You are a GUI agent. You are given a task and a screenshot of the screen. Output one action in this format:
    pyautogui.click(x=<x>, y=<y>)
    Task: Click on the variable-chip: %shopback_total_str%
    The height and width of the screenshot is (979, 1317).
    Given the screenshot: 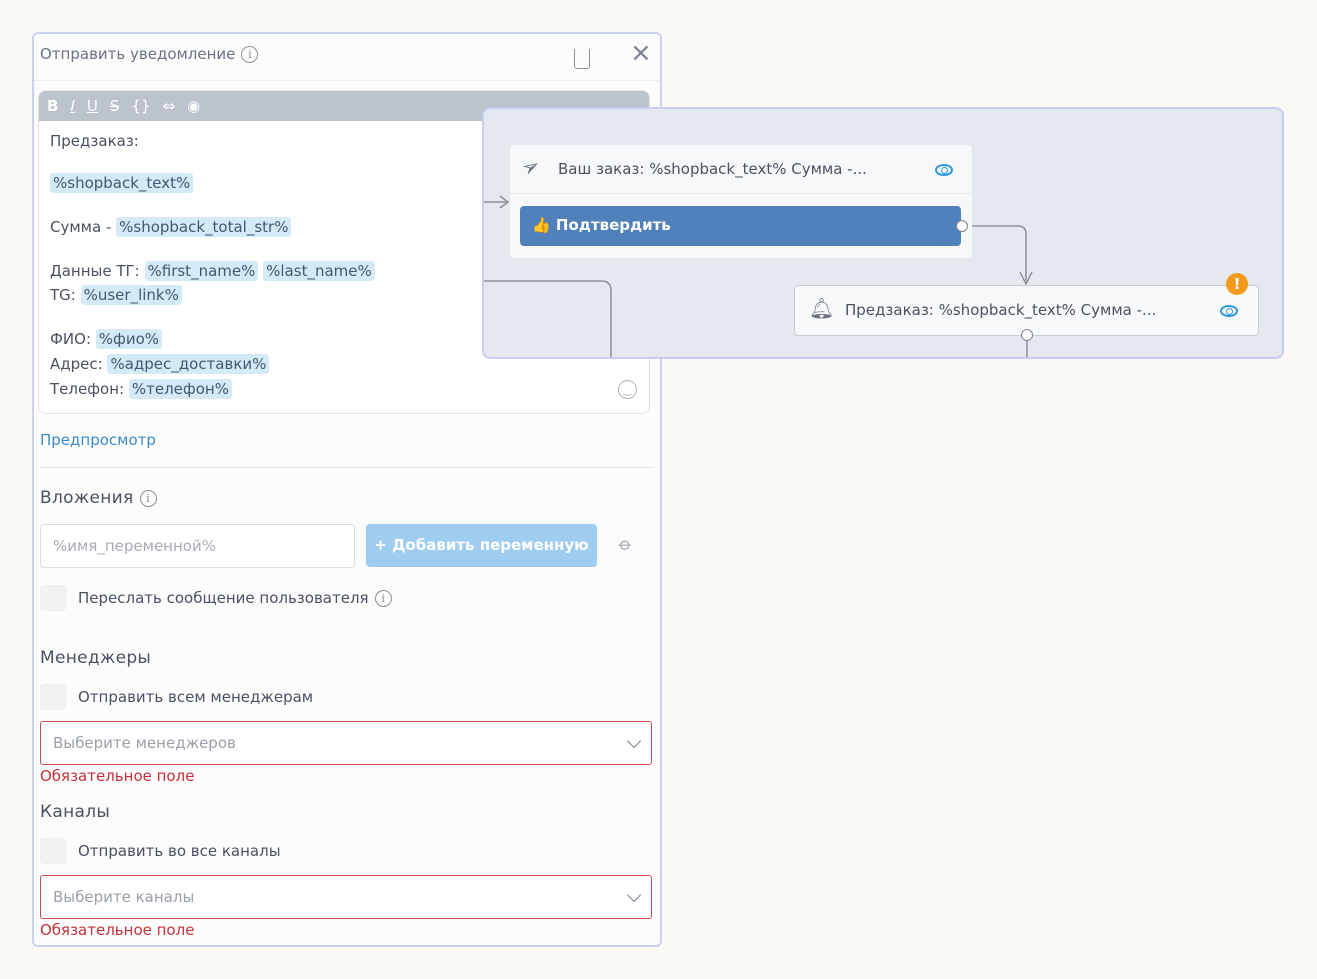 What is the action you would take?
    pyautogui.click(x=204, y=227)
    